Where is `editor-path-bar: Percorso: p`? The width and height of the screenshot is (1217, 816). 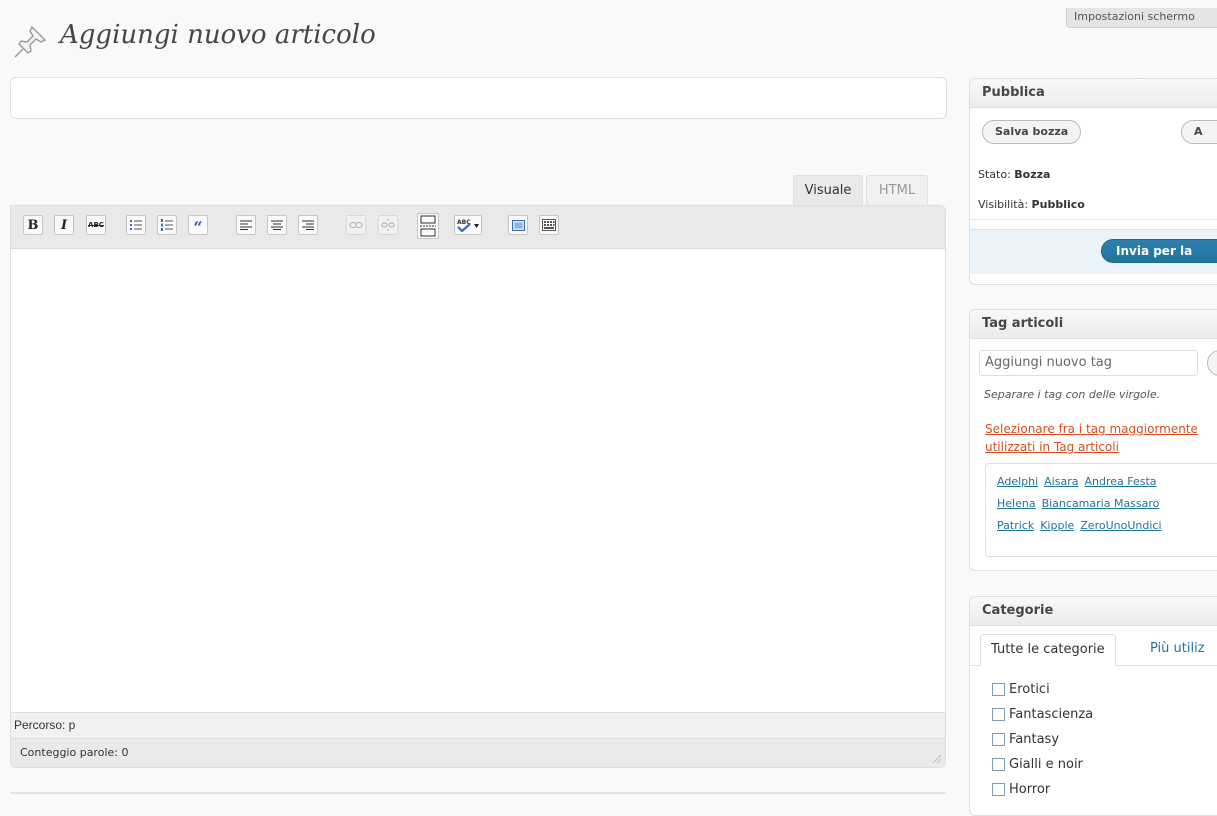
editor-path-bar: Percorso: p is located at coordinates (478, 725).